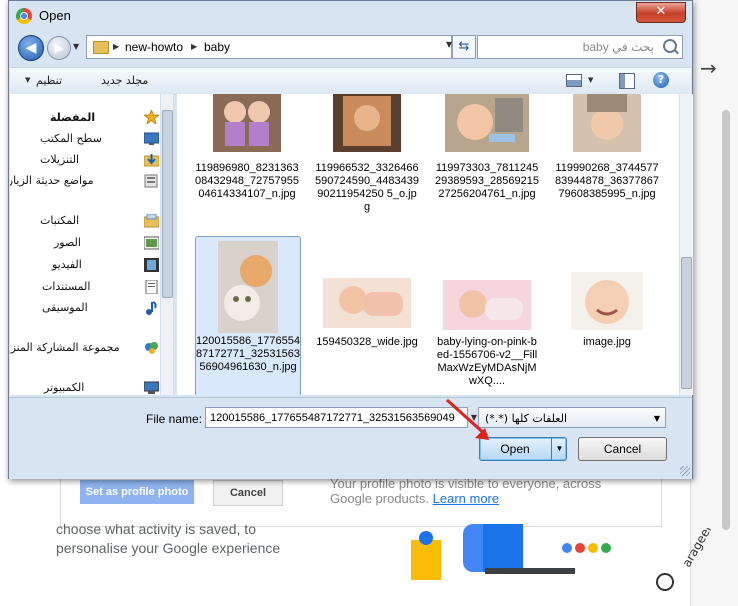 The width and height of the screenshot is (738, 606). Describe the element at coordinates (627, 81) in the screenshot. I see `preview-pane-icon` at that location.